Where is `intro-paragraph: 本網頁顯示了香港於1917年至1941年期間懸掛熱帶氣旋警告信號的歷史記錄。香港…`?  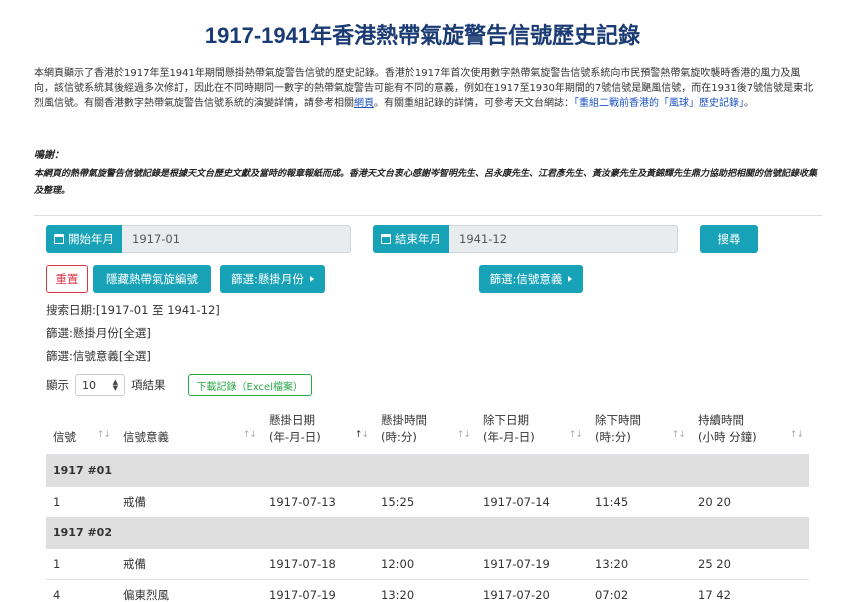
intro-paragraph: 本網頁顯示了香港於1917年至1941年期間懸掛熱帶氣旋警告信號的歷史記錄。香港… is located at coordinates (424, 88).